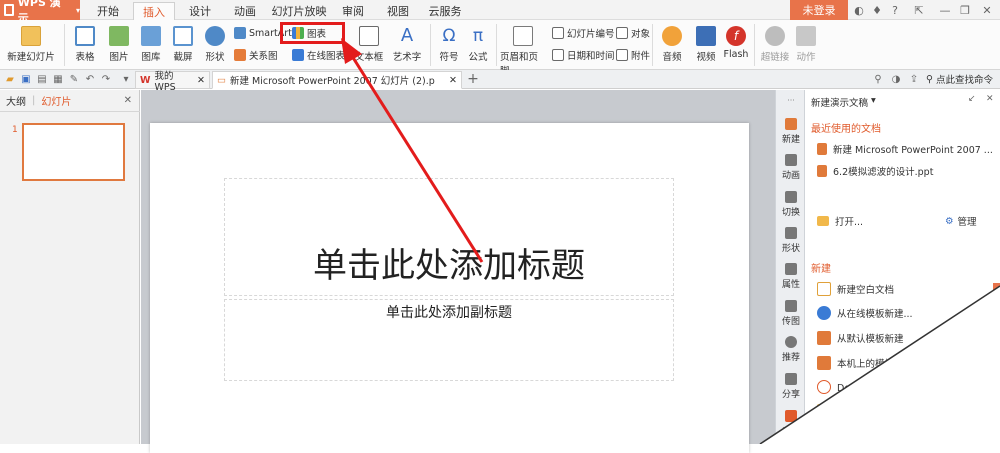 Image resolution: width=1000 pixels, height=453 pixels. What do you see at coordinates (351, 51) in the screenshot?
I see `arrow-head-icon` at bounding box center [351, 51].